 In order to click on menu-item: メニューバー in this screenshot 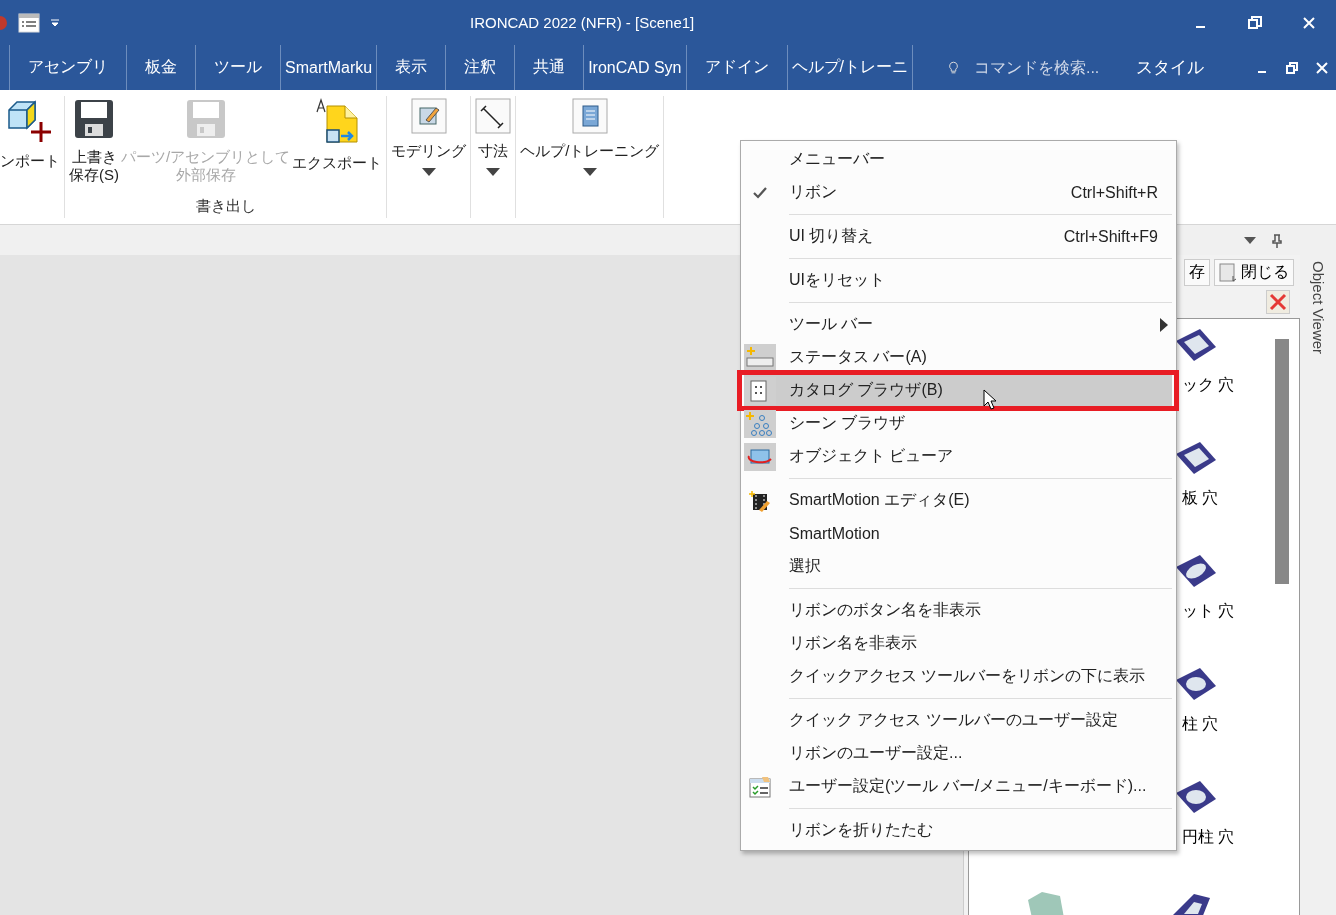, I will do `click(958, 159)`.